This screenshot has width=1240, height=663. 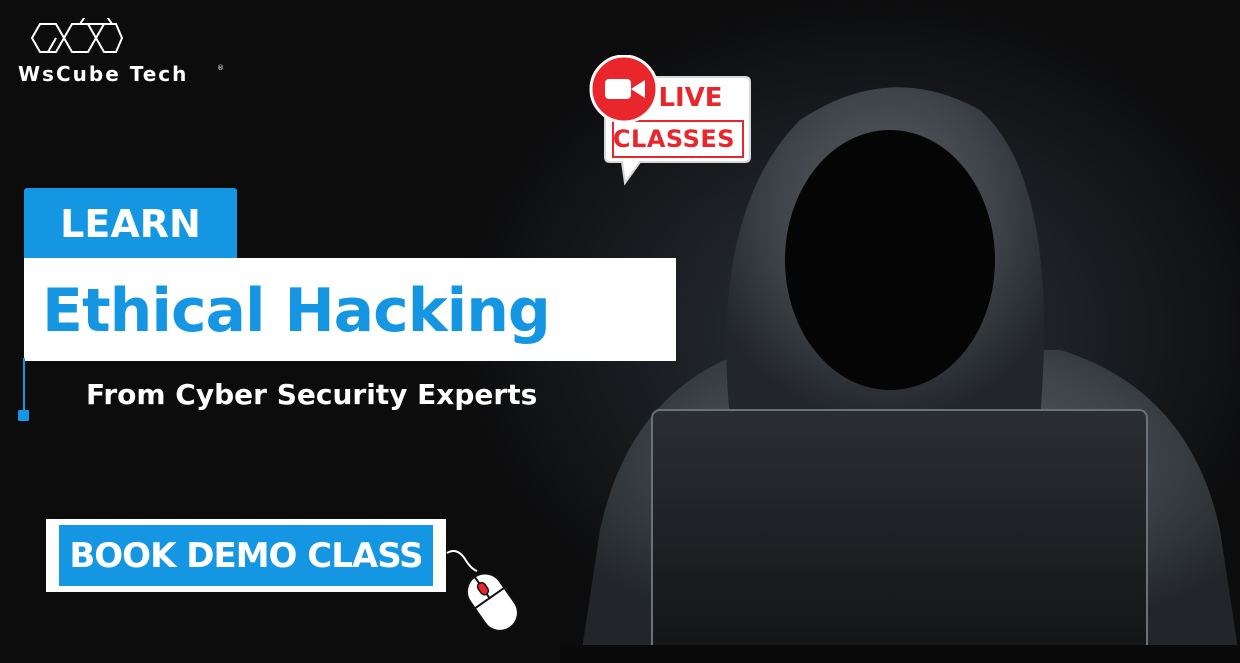 I want to click on accent-dot, so click(x=23, y=415).